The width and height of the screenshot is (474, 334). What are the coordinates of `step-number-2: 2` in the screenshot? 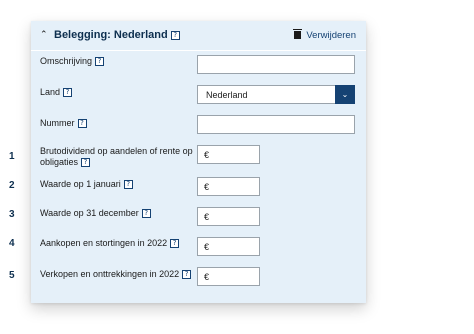 It's located at (12, 185).